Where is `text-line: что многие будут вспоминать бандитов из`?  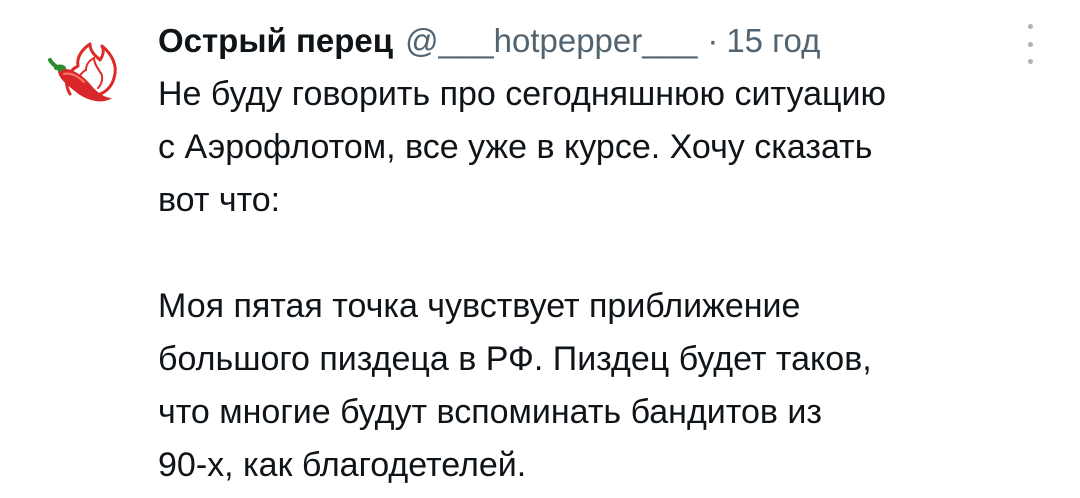 text-line: что многие будут вспоминать бандитов из is located at coordinates (490, 412).